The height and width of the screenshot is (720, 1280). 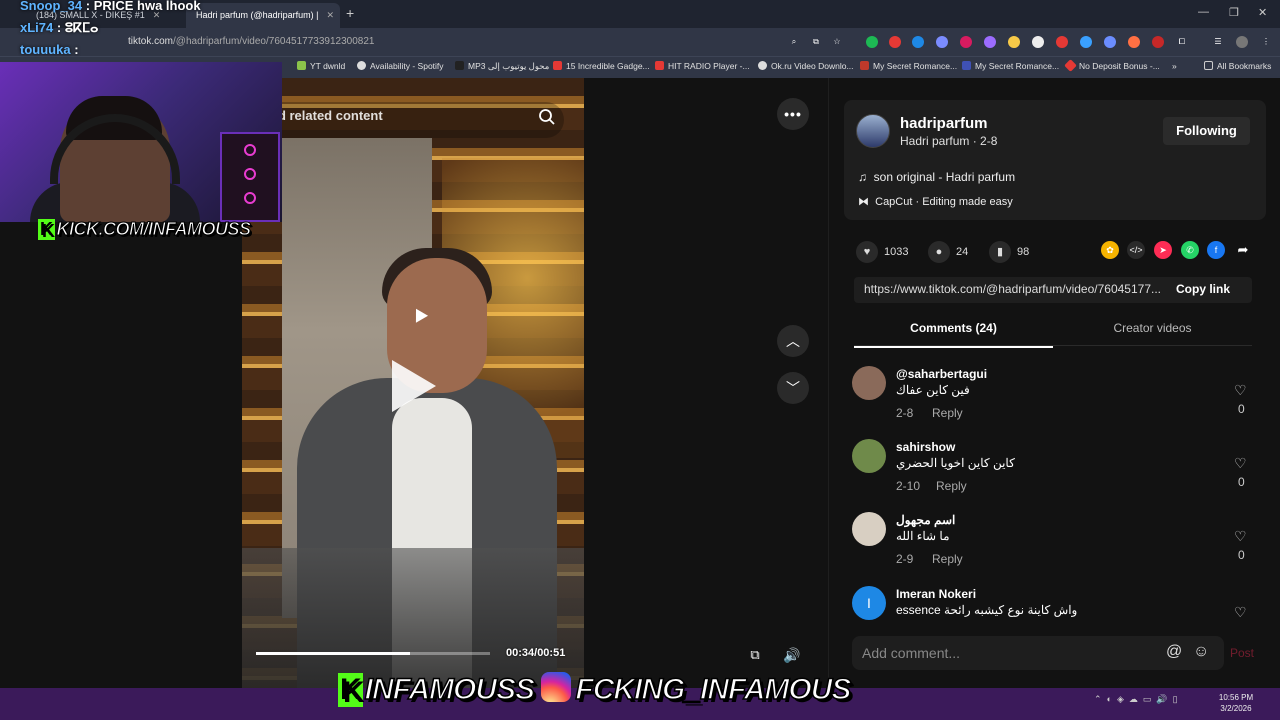 What do you see at coordinates (1234, 12) in the screenshot?
I see `restore-icon: ❐` at bounding box center [1234, 12].